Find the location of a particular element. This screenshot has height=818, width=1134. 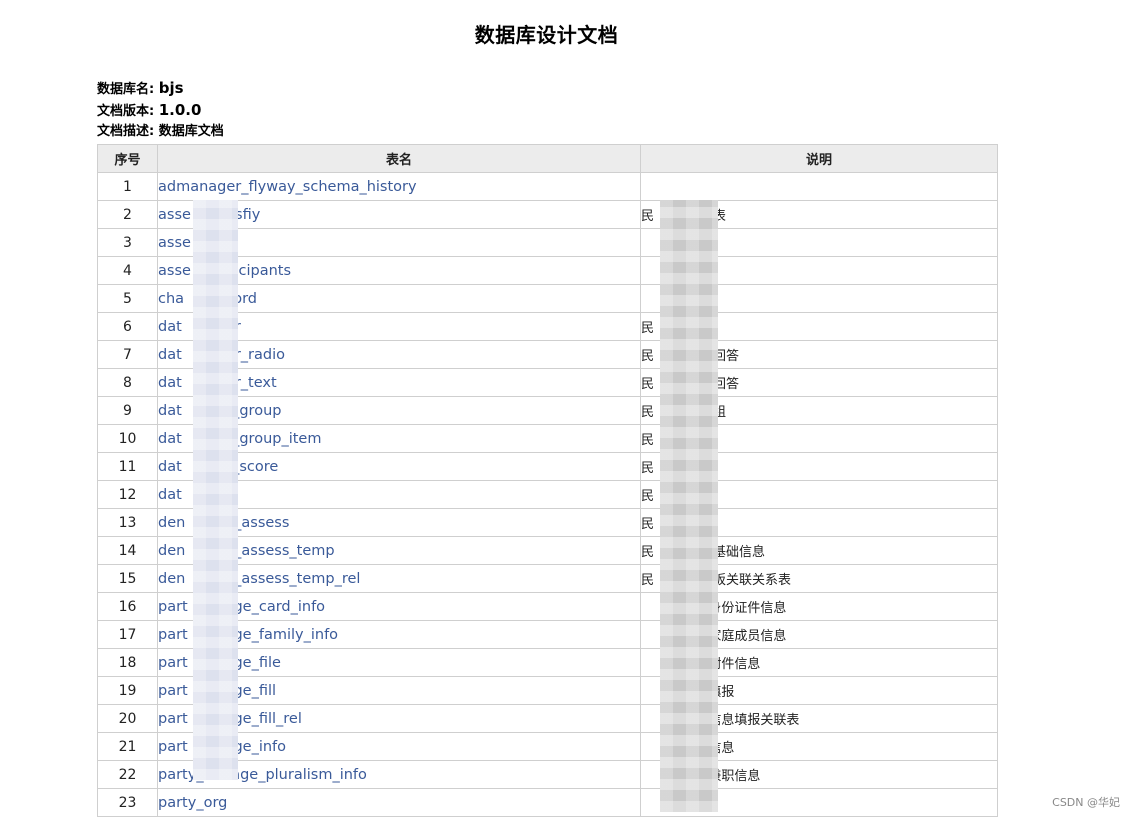

table-row: 7 dat wer_radio 民 择题回答 is located at coordinates (547, 354).